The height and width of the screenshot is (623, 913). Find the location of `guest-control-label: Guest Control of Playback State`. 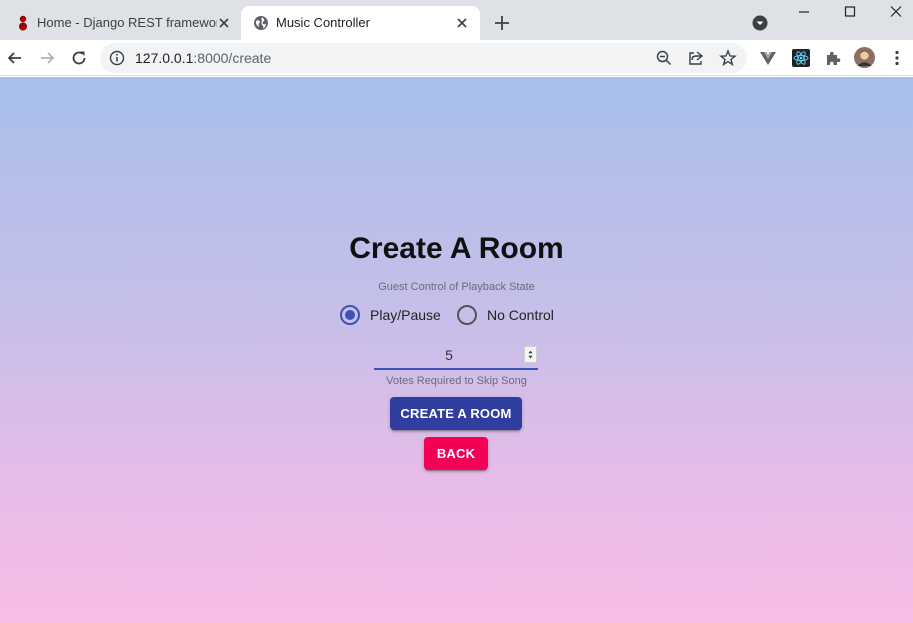

guest-control-label: Guest Control of Playback State is located at coordinates (456, 287).